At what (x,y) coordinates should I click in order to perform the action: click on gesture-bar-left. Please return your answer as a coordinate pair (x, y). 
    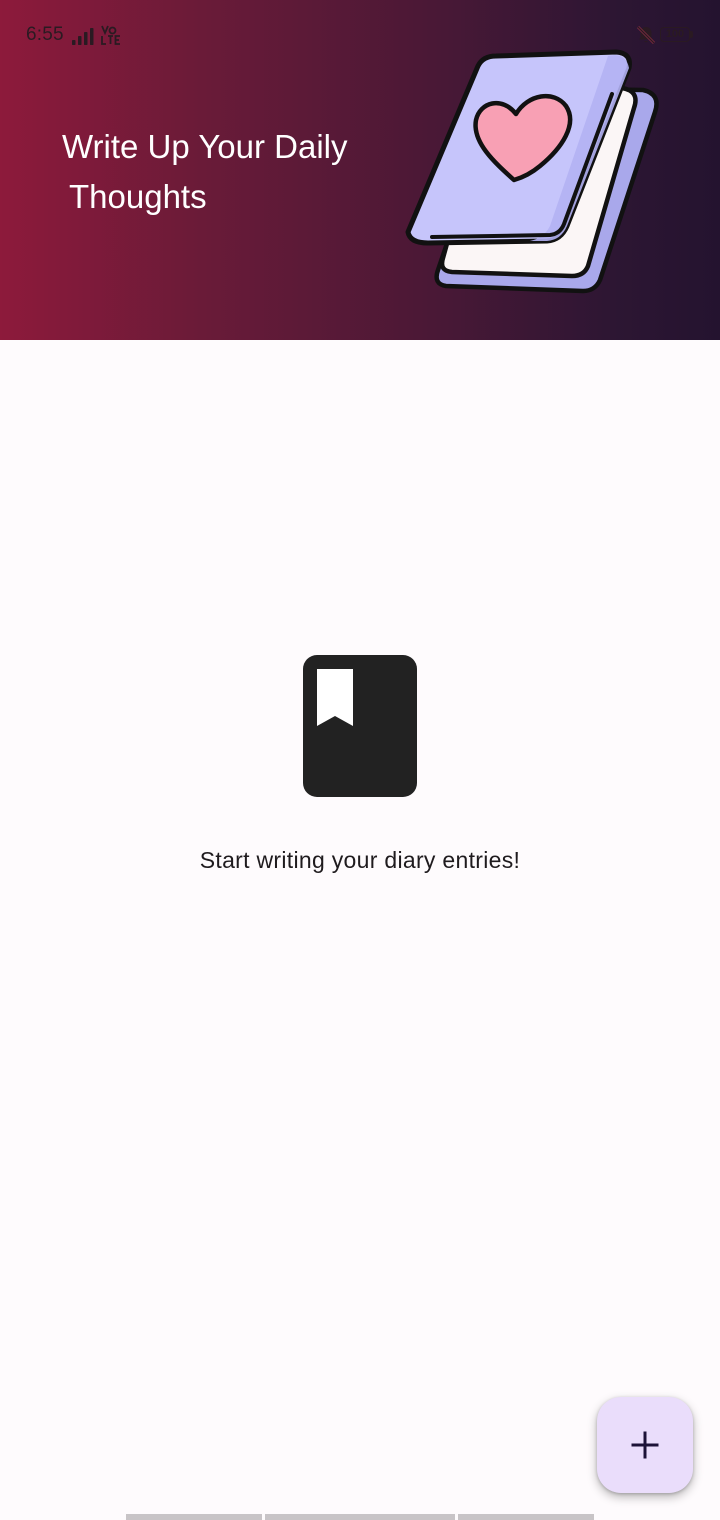
    Looking at the image, I should click on (194, 1517).